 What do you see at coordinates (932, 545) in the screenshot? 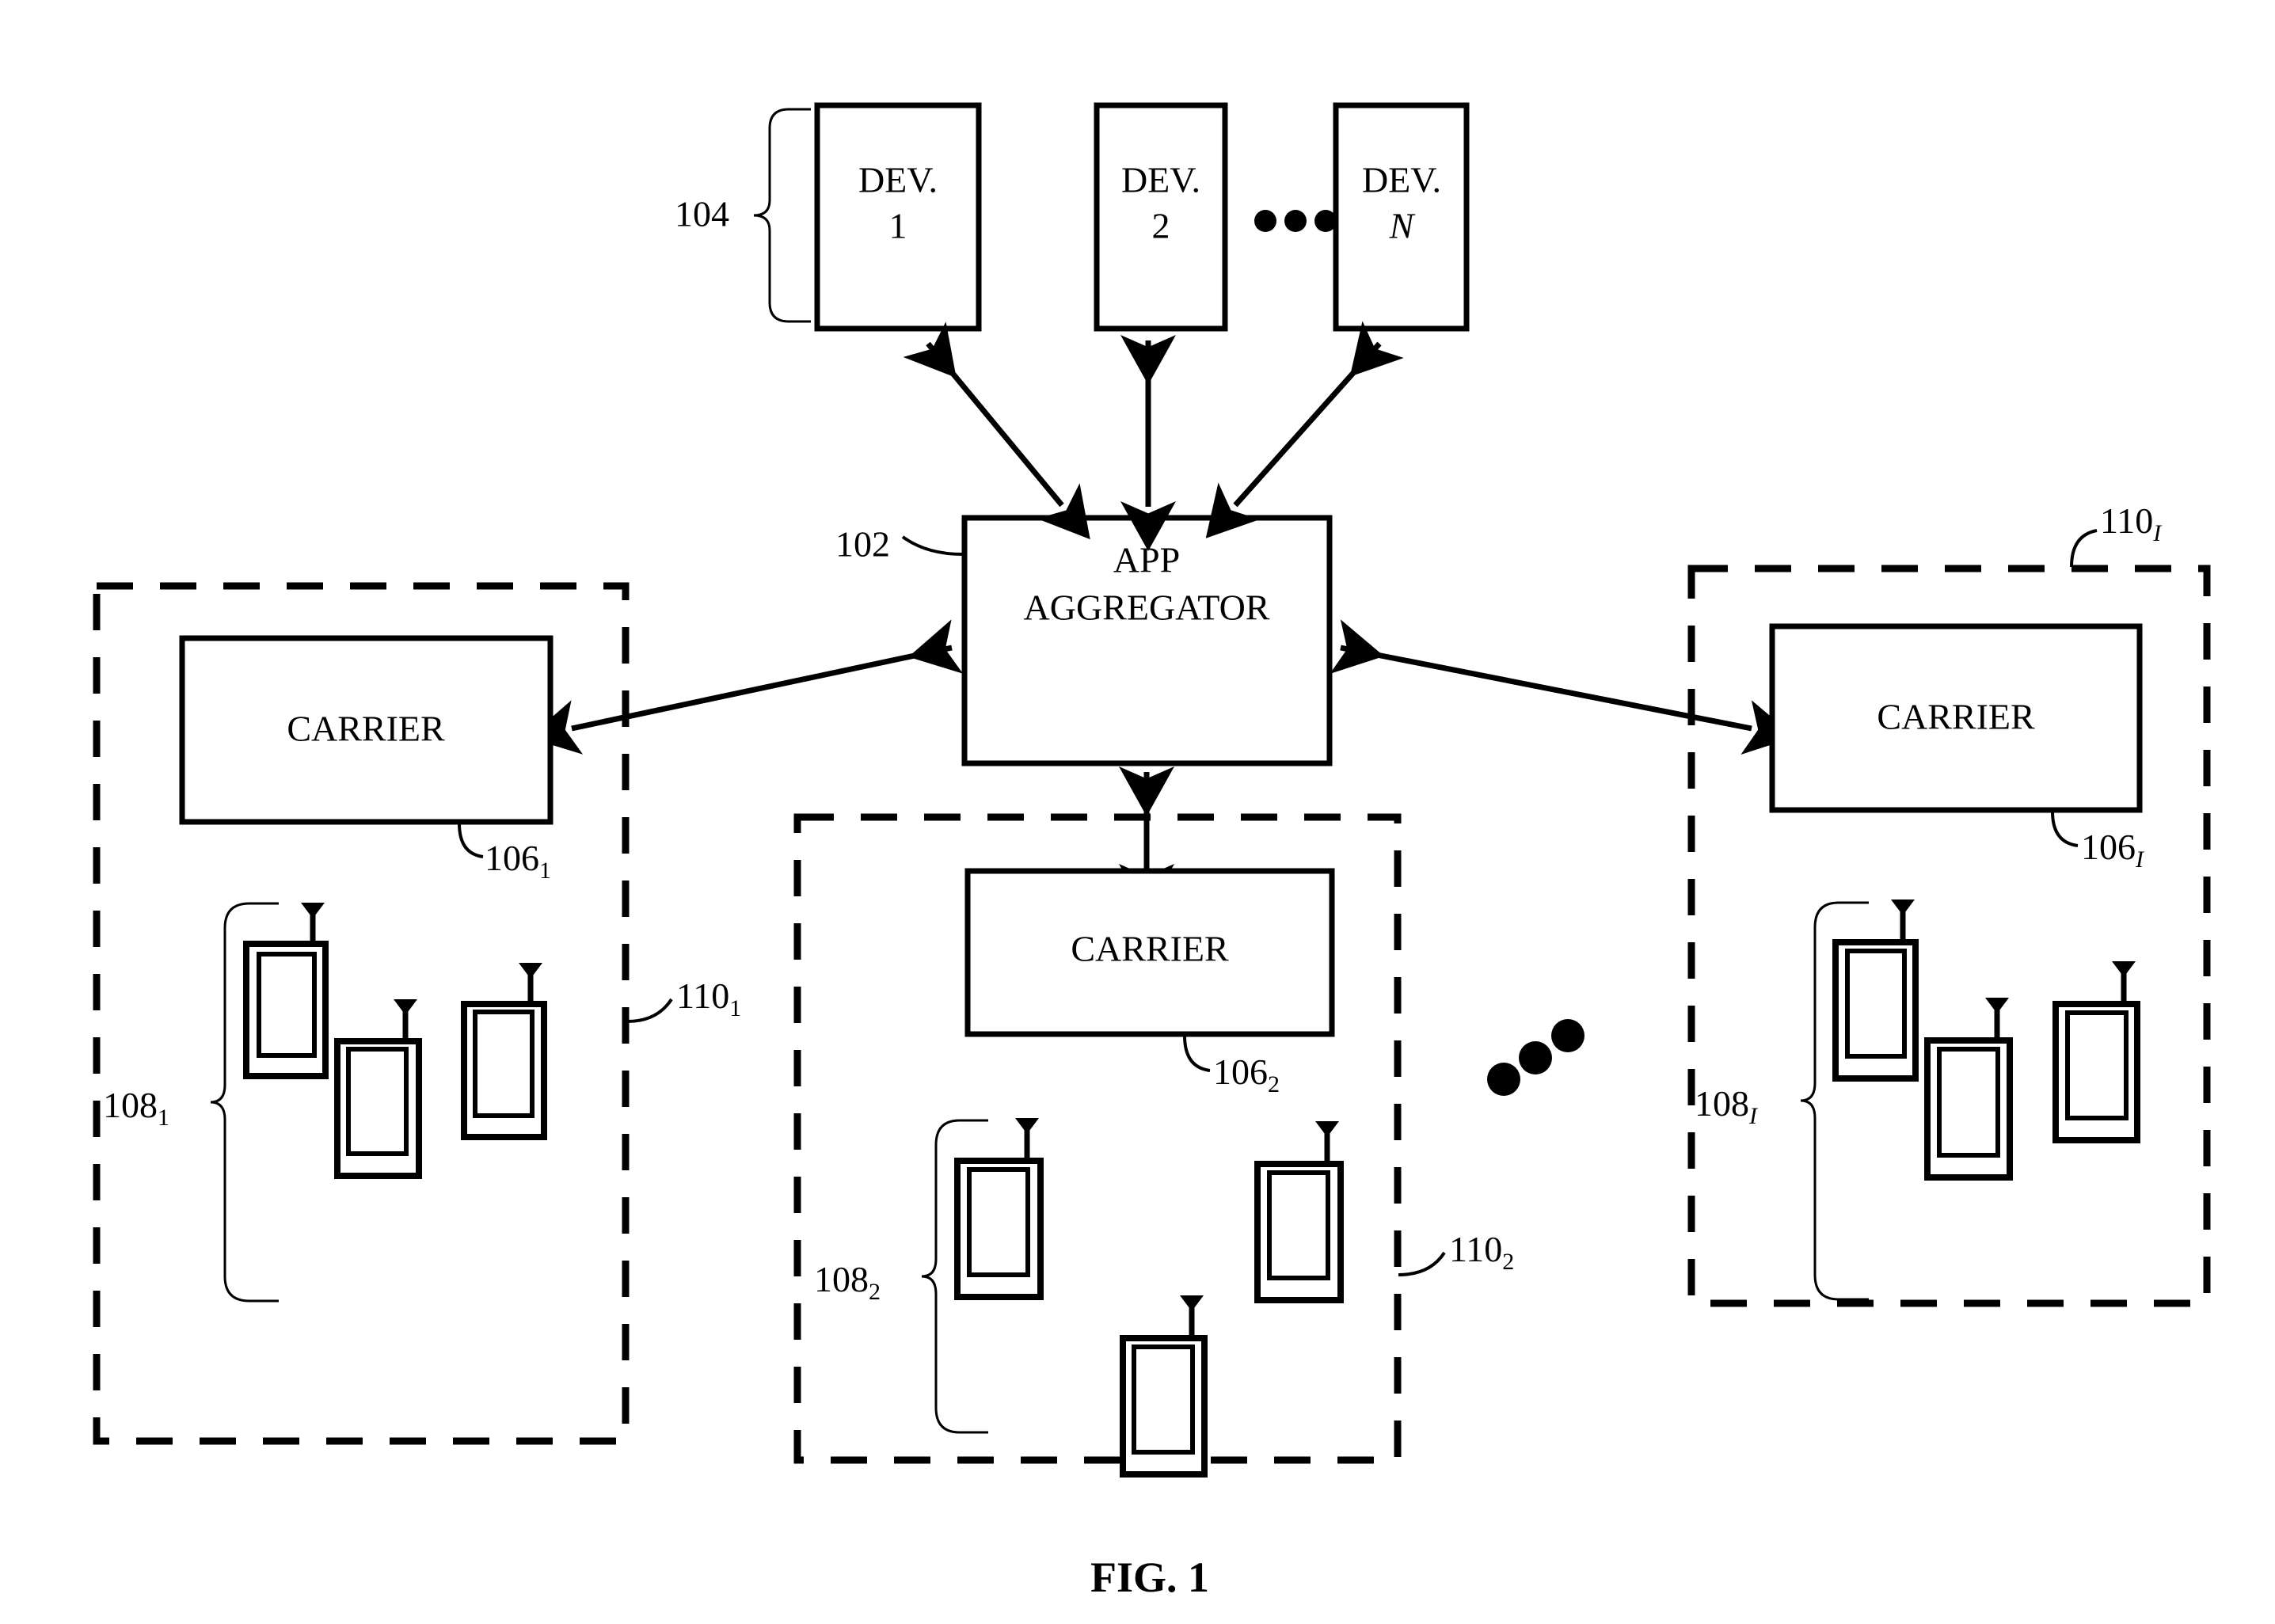
I see `app-aggregator-leader` at bounding box center [932, 545].